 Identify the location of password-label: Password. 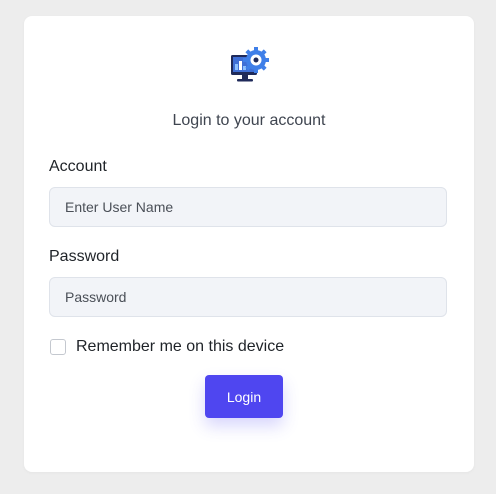
(84, 256).